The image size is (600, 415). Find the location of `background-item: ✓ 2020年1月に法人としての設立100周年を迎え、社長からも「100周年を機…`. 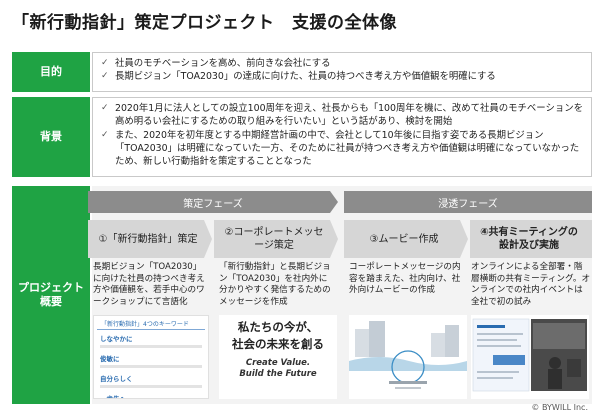

background-item: ✓ 2020年1月に法人としての設立100周年を迎え、社長からも「100周年を機… is located at coordinates (342, 115).